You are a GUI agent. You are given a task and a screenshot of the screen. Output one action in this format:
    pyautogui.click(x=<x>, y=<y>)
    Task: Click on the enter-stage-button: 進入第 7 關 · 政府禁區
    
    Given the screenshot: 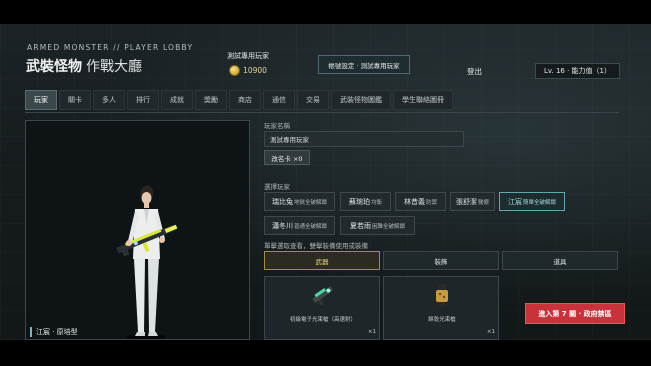 What is the action you would take?
    pyautogui.click(x=575, y=313)
    